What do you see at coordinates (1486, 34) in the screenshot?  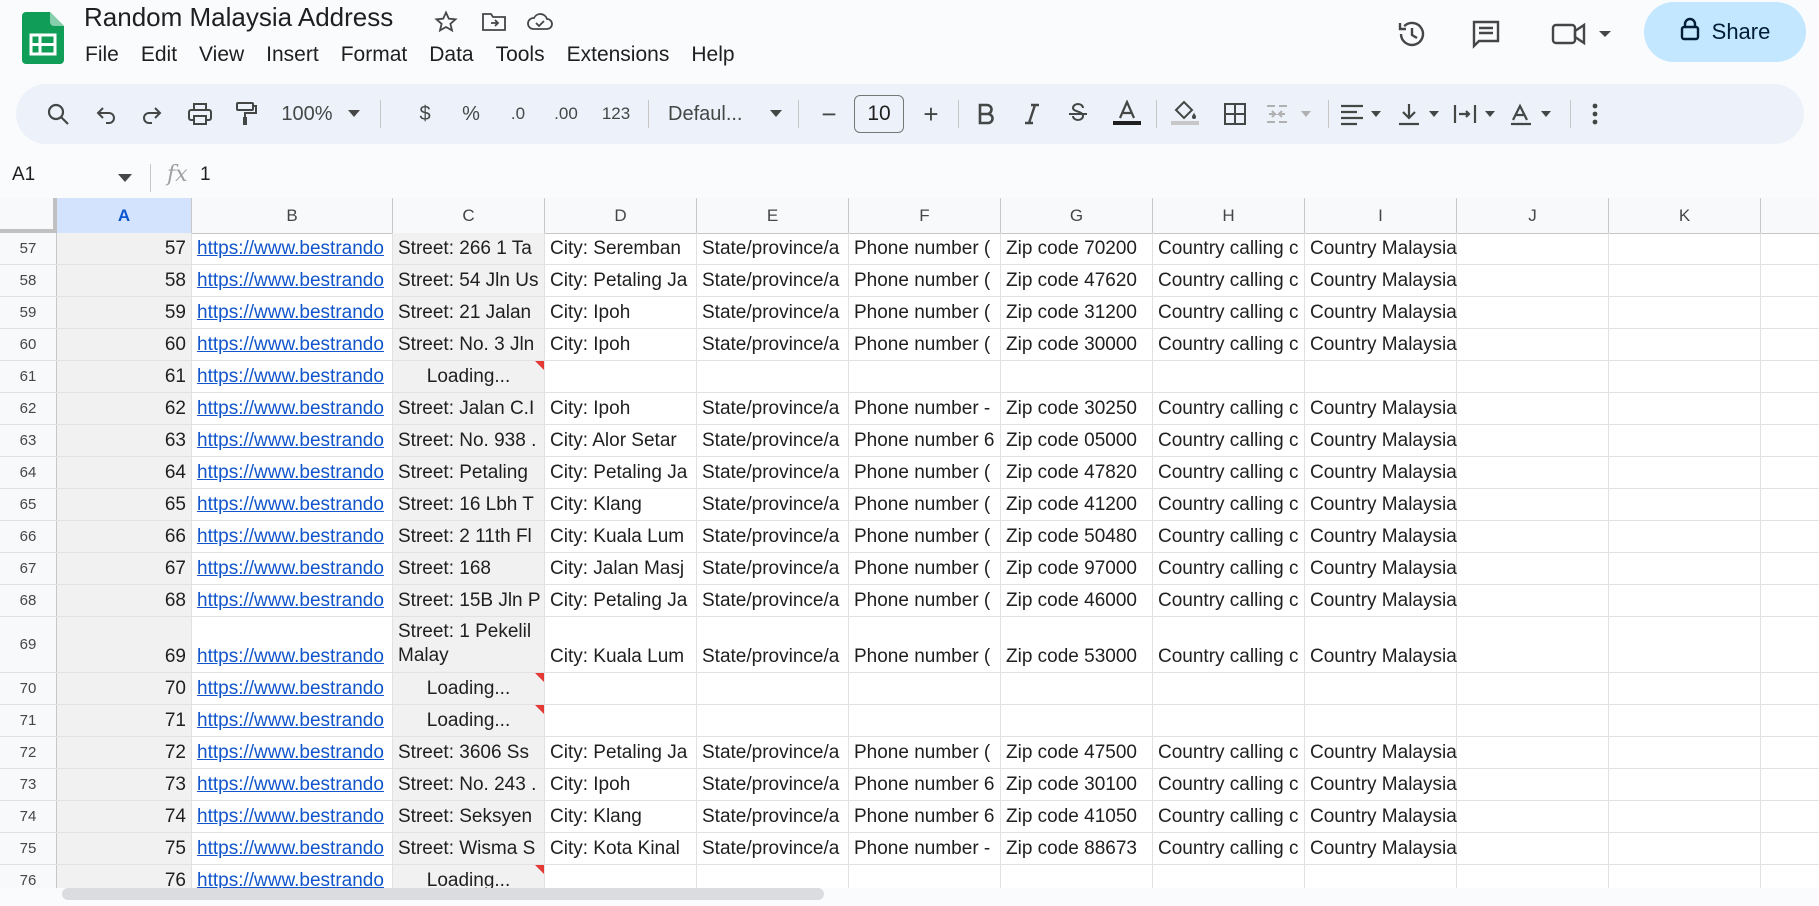 I see `comments-icon` at bounding box center [1486, 34].